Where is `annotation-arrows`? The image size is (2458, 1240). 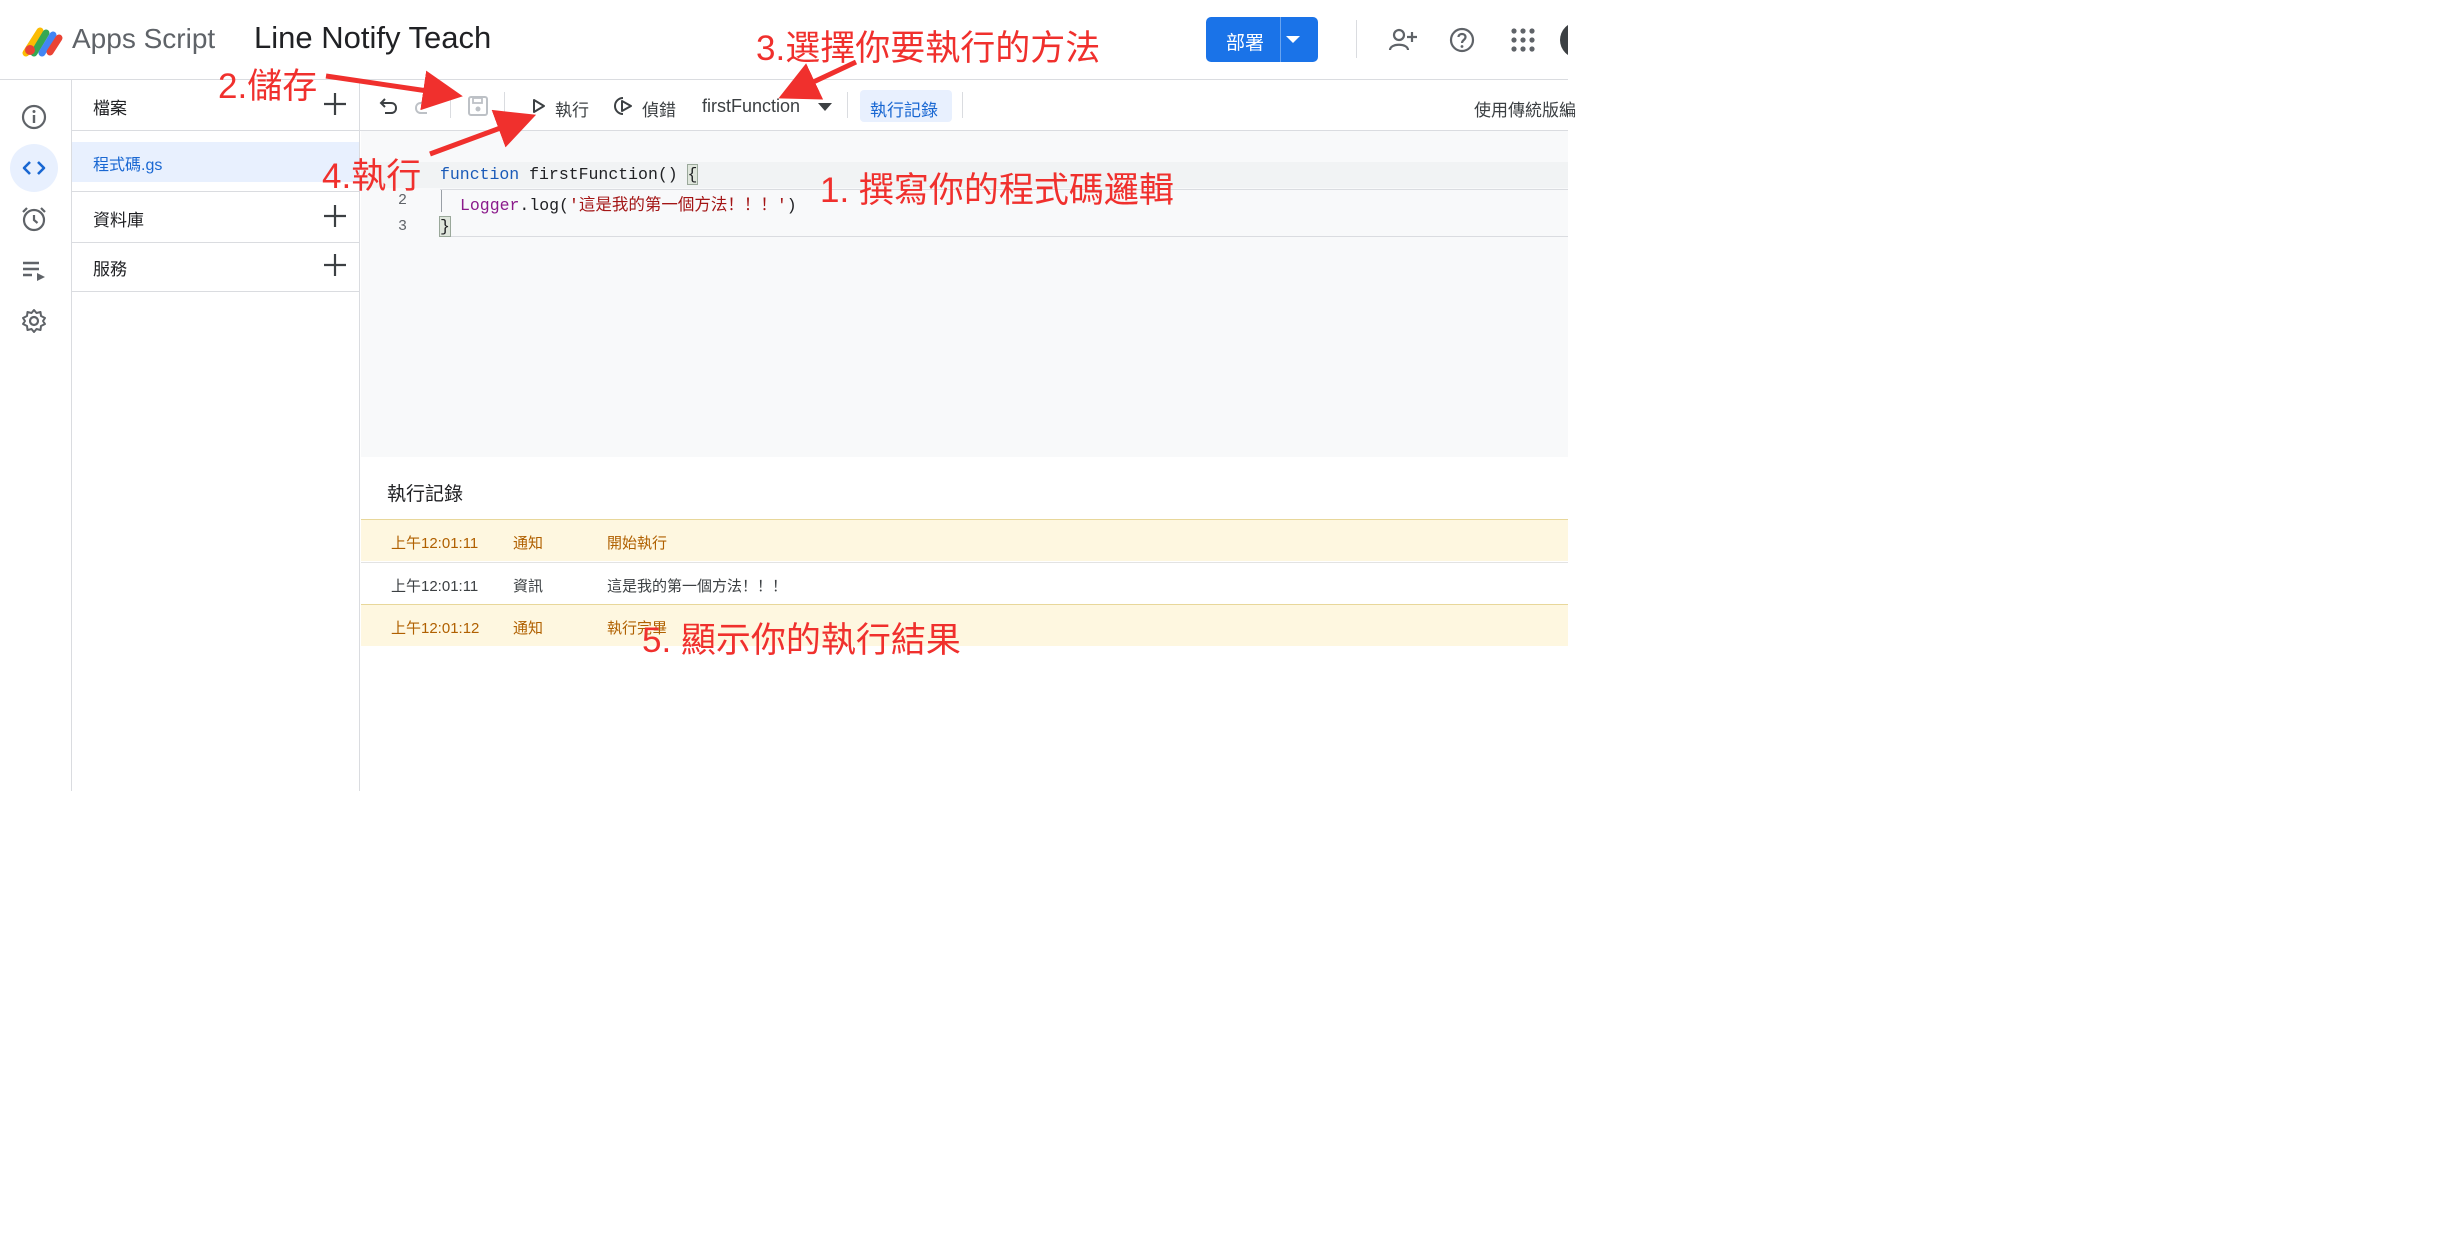
annotation-arrows is located at coordinates (591, 108).